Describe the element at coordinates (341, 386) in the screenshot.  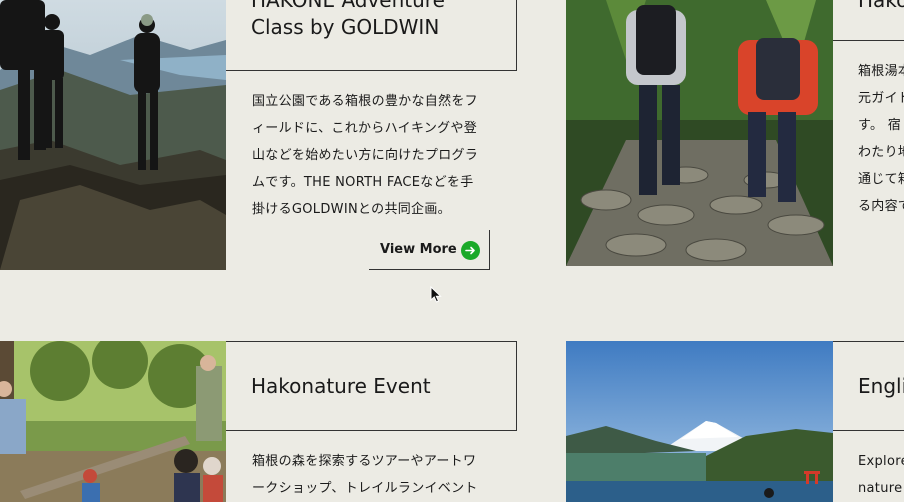
I see `card-hakonature-event-title: Hakonature Event` at that location.